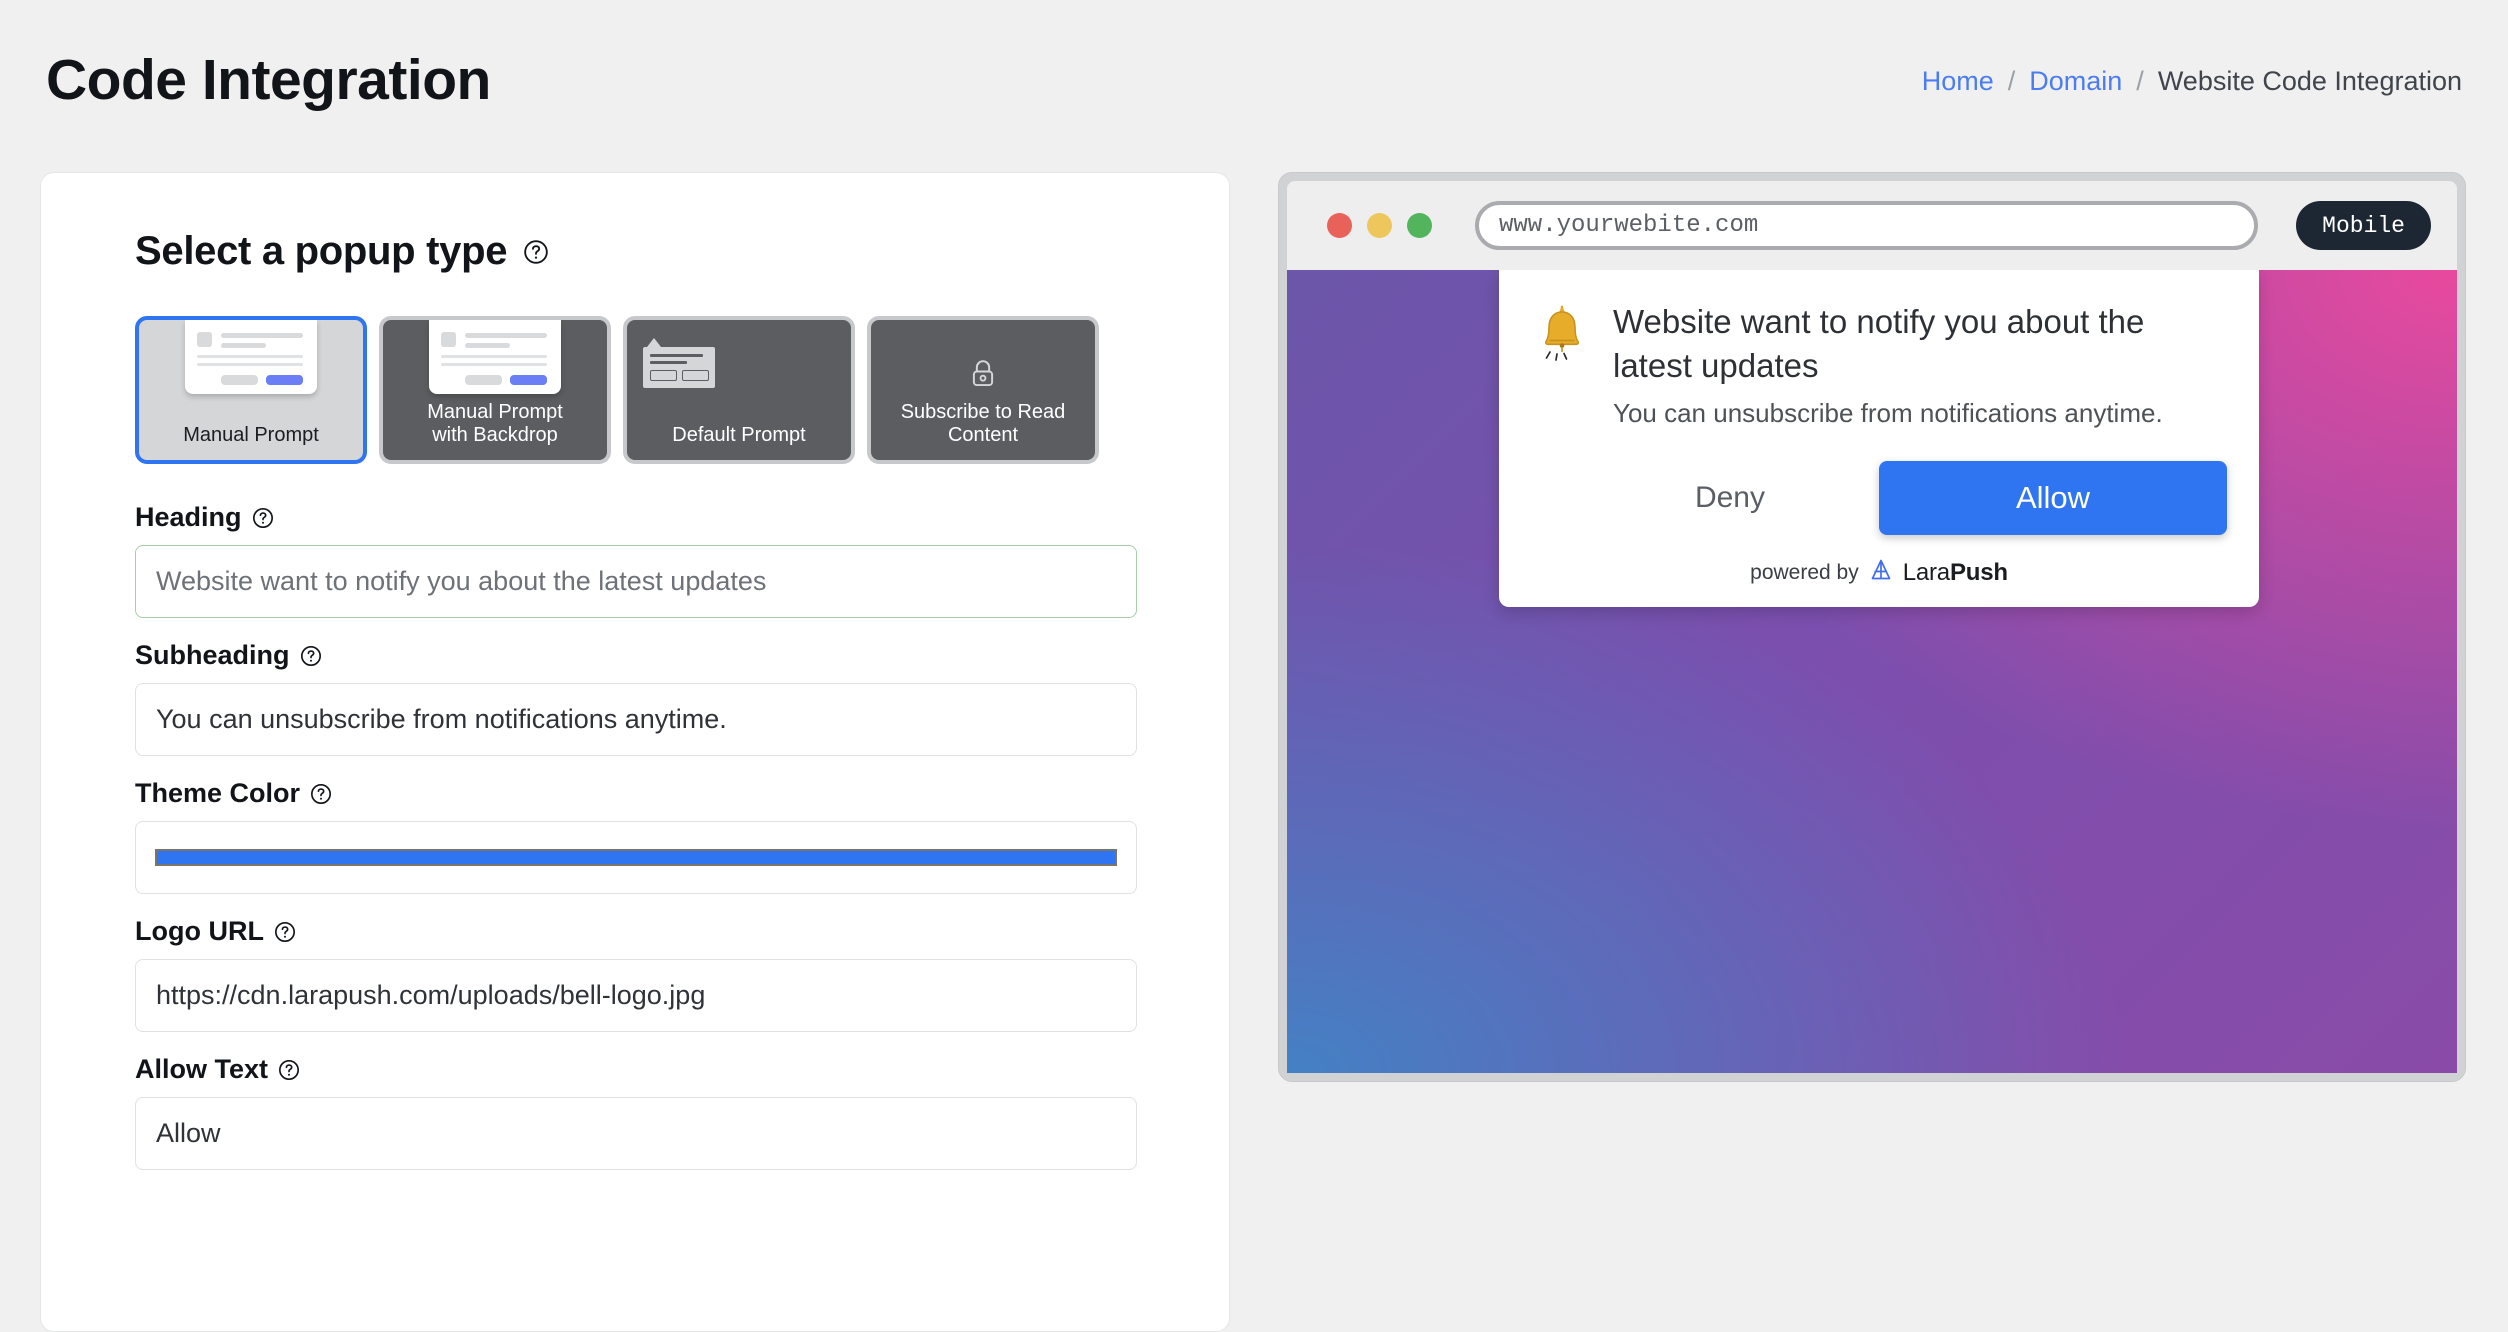  Describe the element at coordinates (495, 411) in the screenshot. I see `popup-type-label-line1: Manual Prompt` at that location.